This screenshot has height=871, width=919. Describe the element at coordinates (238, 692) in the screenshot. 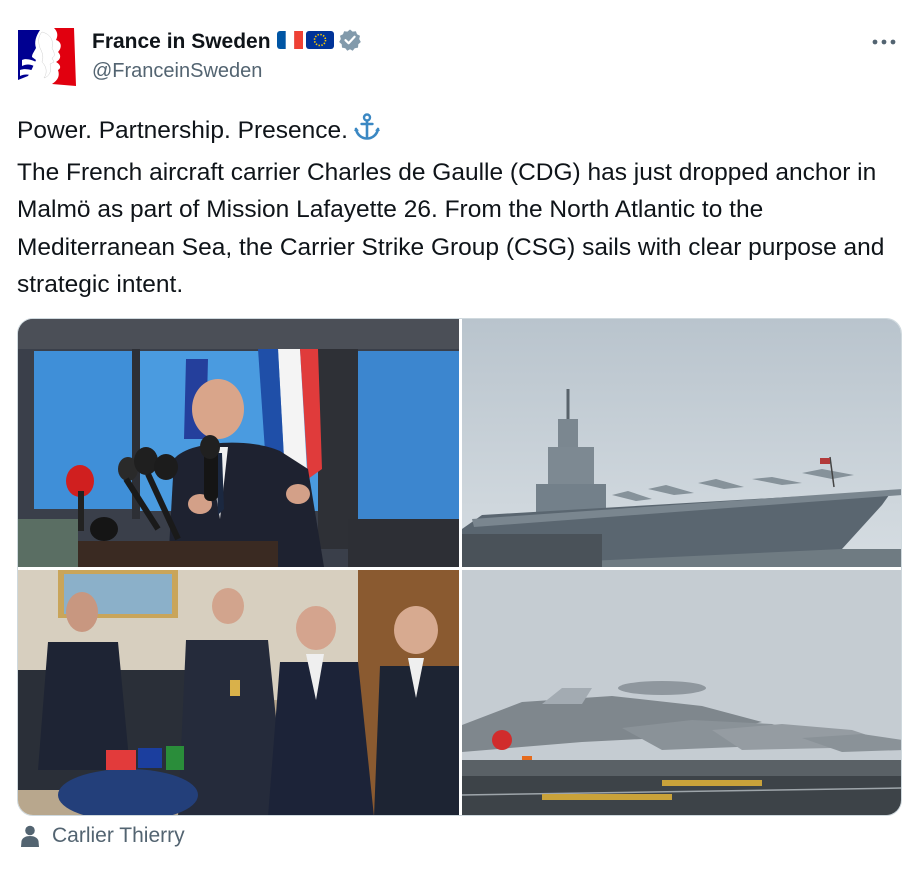

I see `meeting-photo` at that location.